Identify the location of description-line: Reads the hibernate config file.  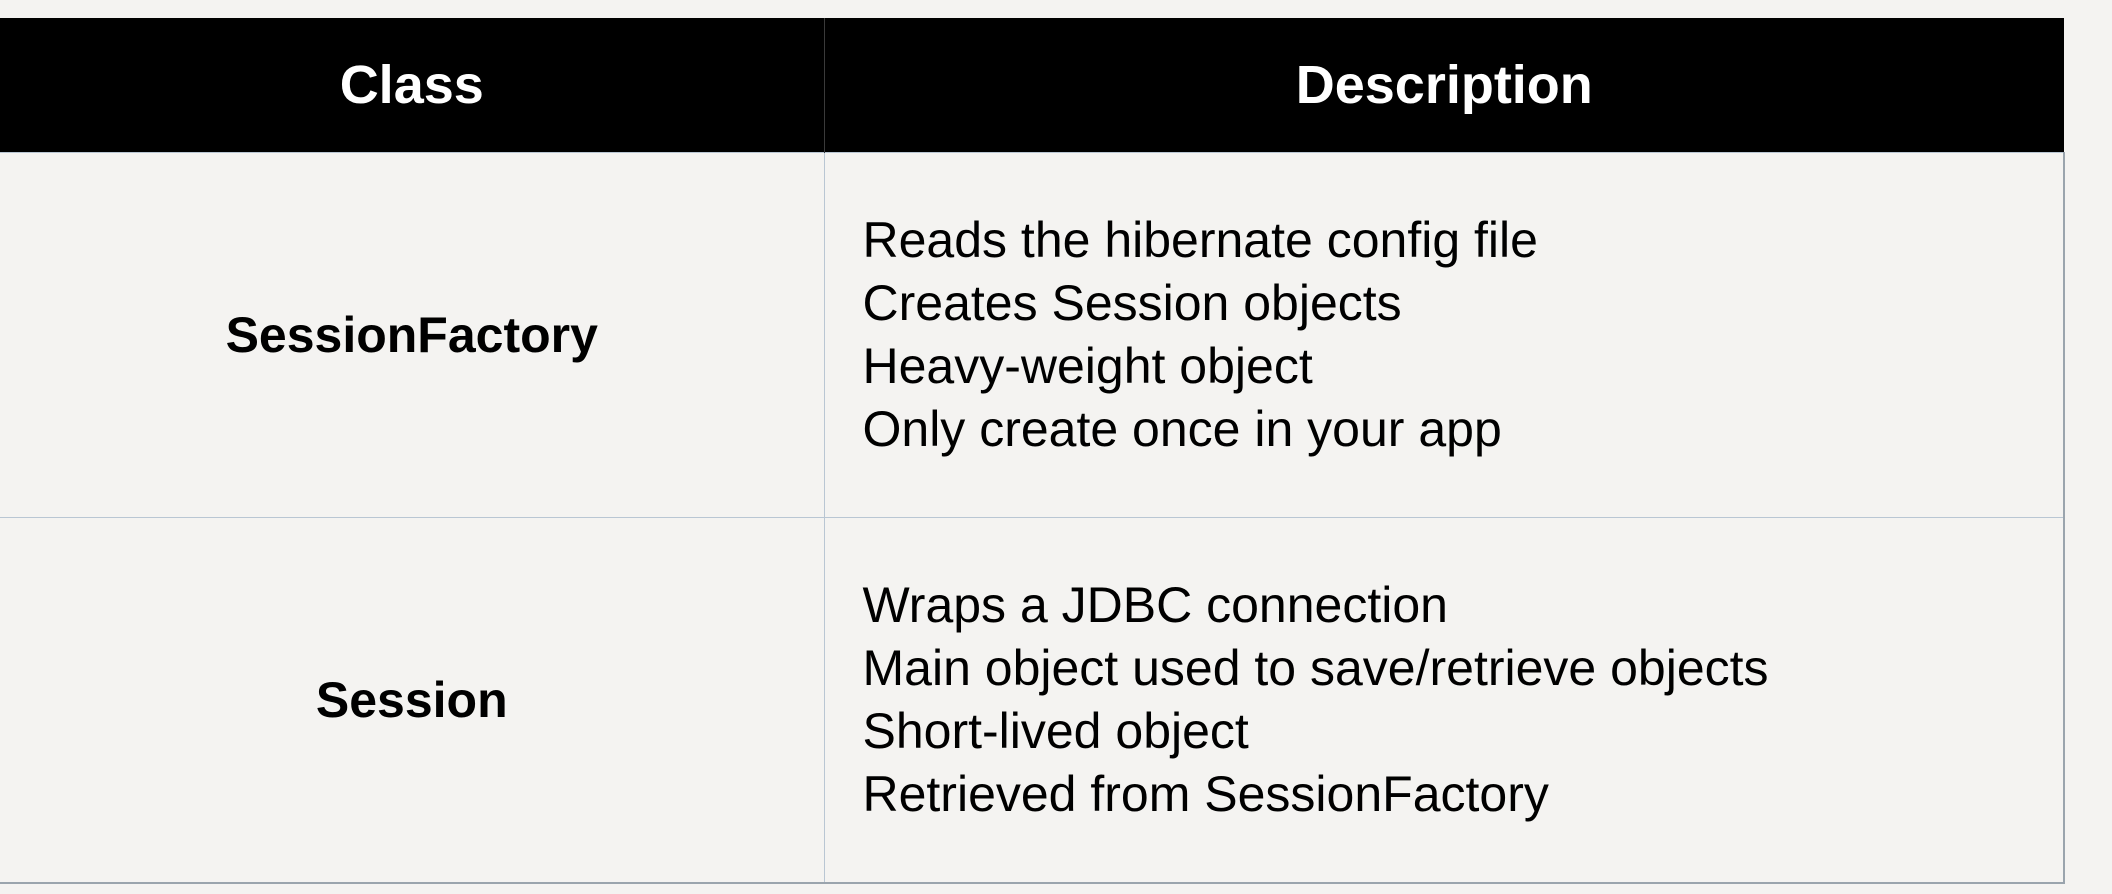
(1200, 240).